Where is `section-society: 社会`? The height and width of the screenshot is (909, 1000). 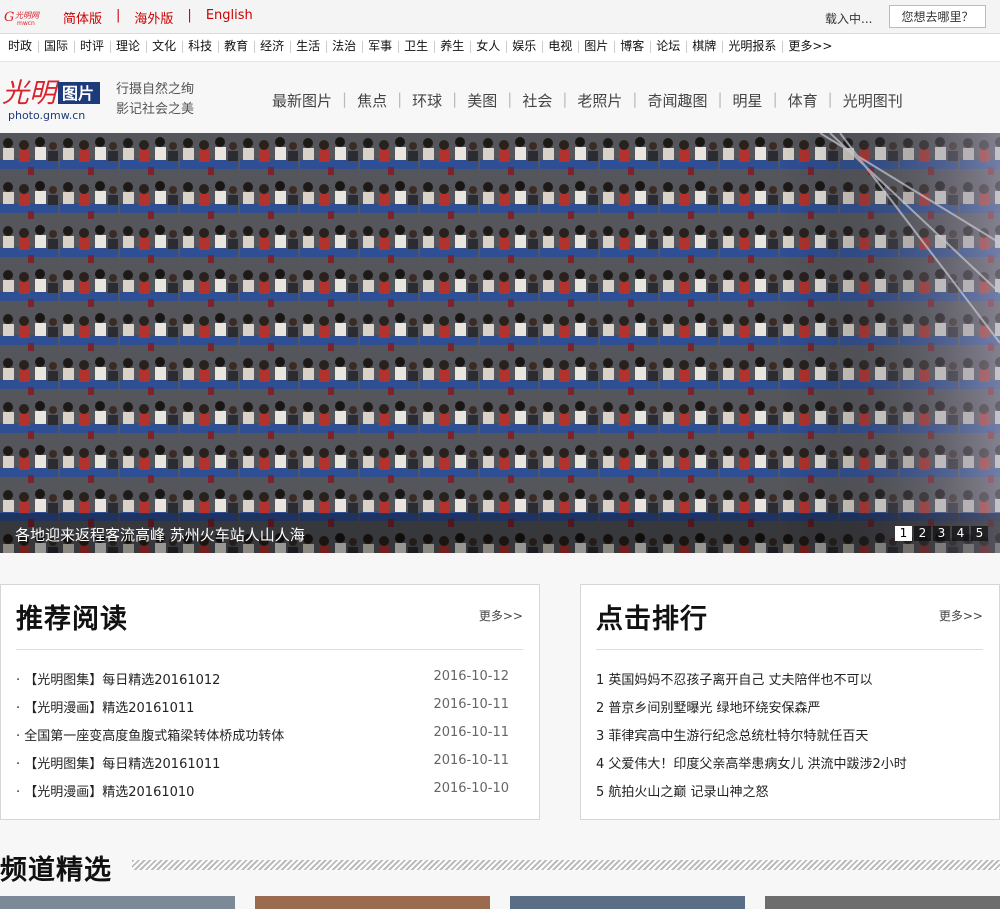 section-society: 社会 is located at coordinates (537, 100).